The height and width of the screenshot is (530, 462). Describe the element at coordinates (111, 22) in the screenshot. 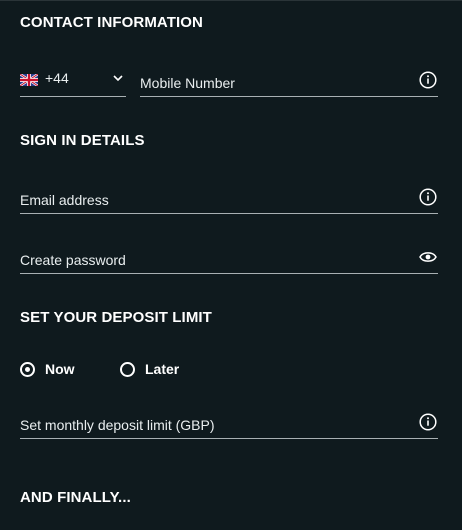

I see `section-heading-contact: CONTACT INFORMATION` at that location.